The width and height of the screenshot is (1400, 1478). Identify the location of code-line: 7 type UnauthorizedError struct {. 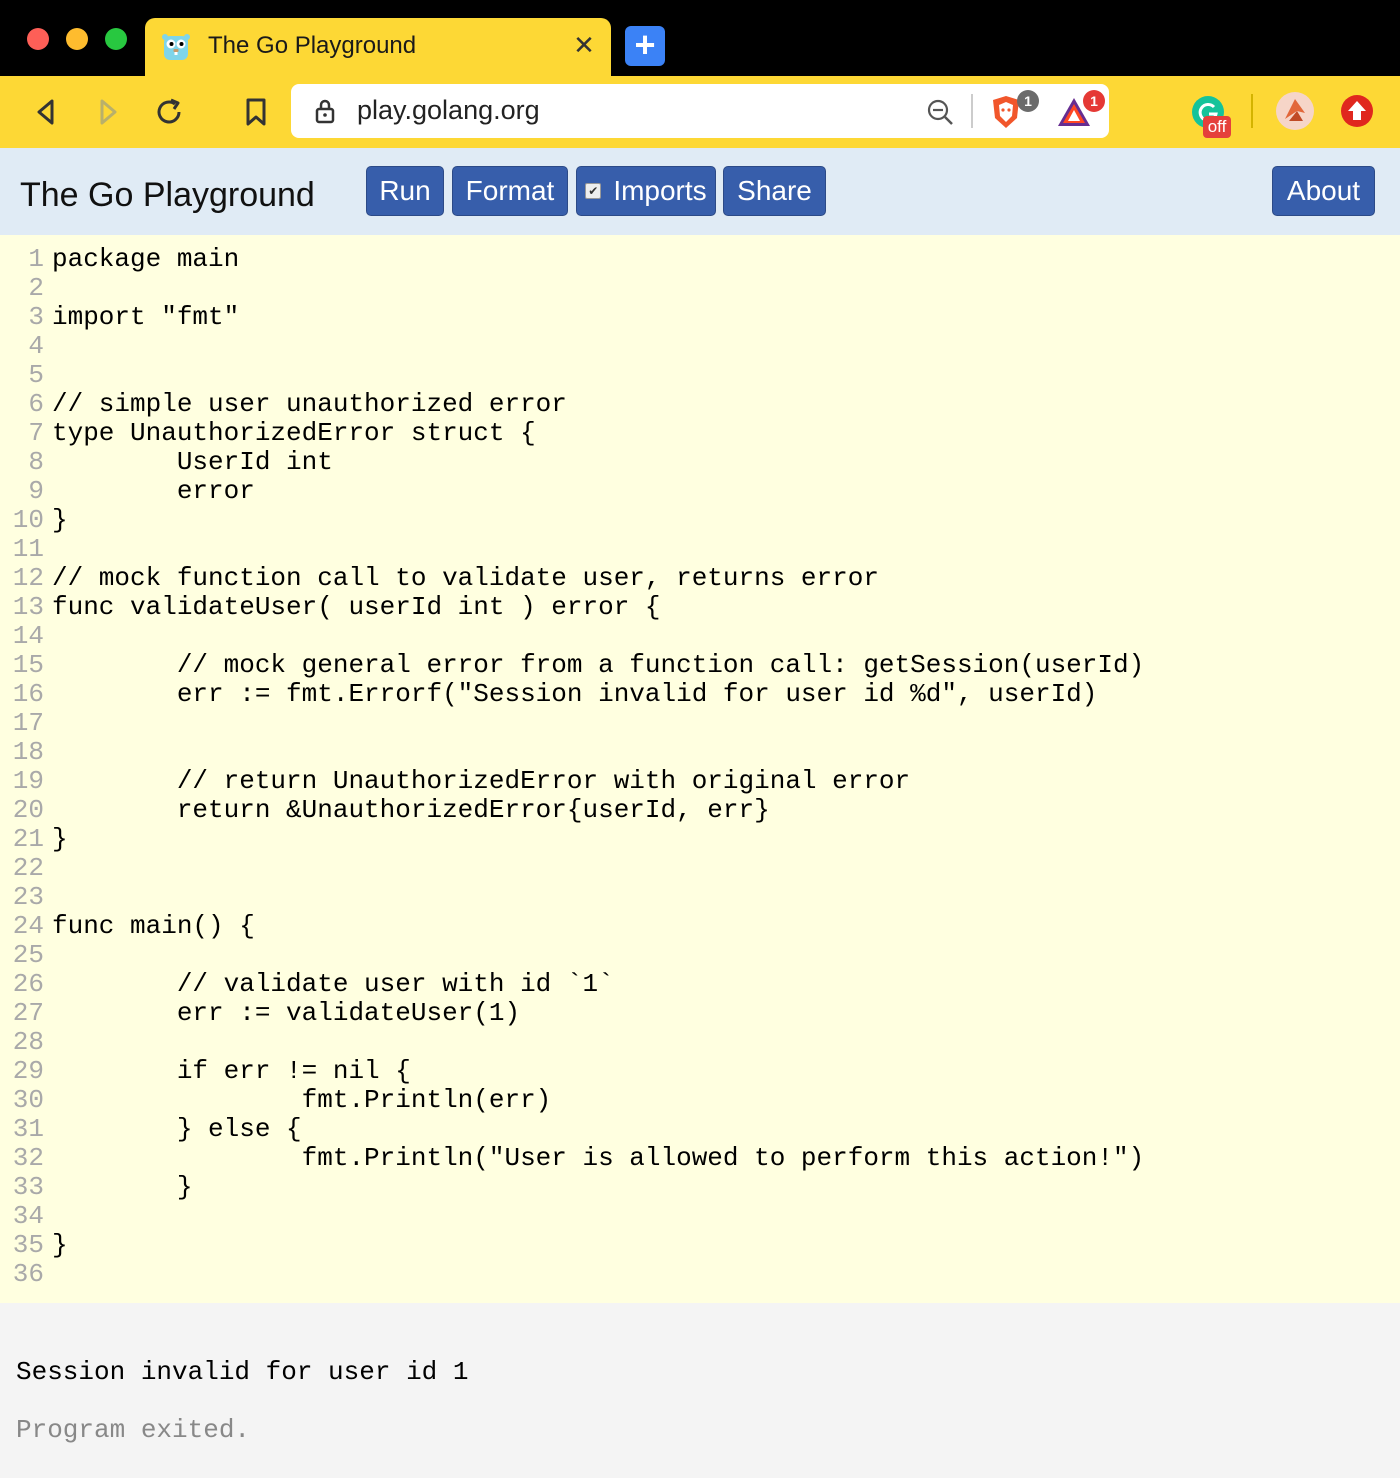
(268, 433).